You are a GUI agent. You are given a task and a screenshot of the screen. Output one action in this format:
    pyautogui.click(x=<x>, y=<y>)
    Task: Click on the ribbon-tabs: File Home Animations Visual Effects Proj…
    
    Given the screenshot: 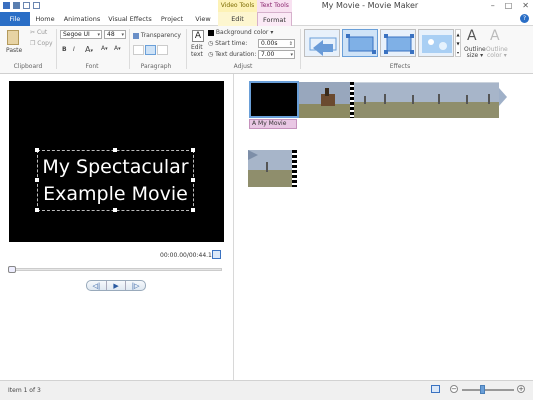 What is the action you would take?
    pyautogui.click(x=266, y=19)
    